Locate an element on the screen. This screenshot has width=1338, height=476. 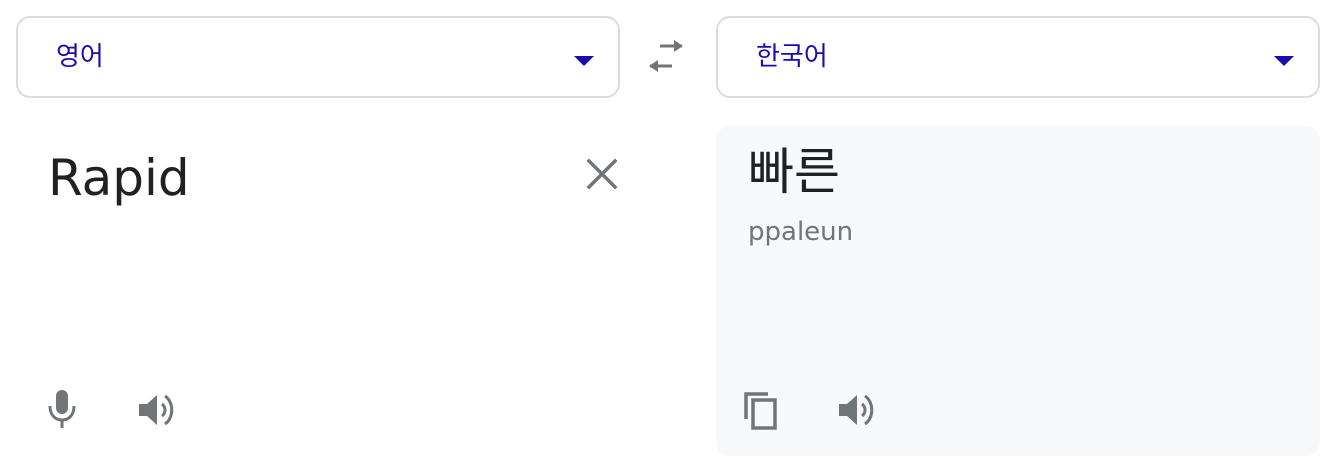
target-language-label: 한국어 is located at coordinates (792, 57).